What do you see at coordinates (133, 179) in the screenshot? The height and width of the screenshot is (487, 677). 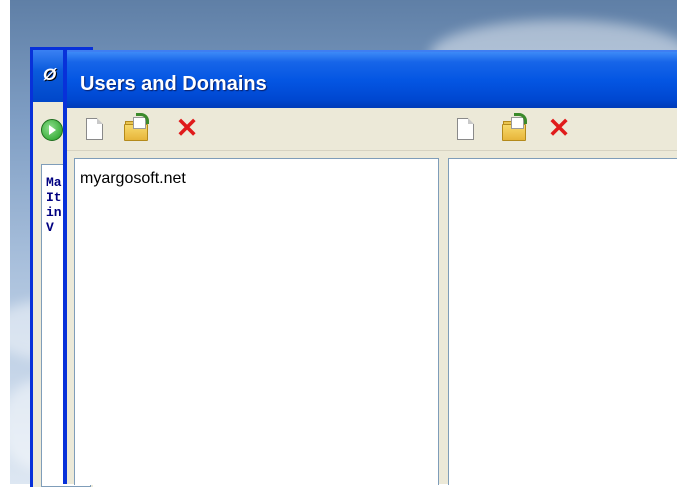 I see `list-item: myargosoft.net` at bounding box center [133, 179].